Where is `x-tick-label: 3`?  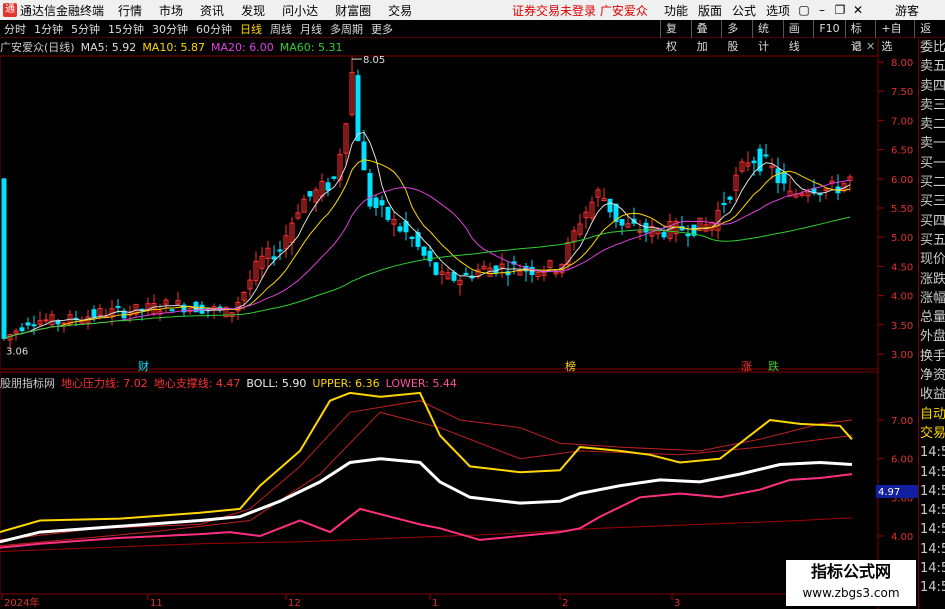
x-tick-label: 3 is located at coordinates (677, 603).